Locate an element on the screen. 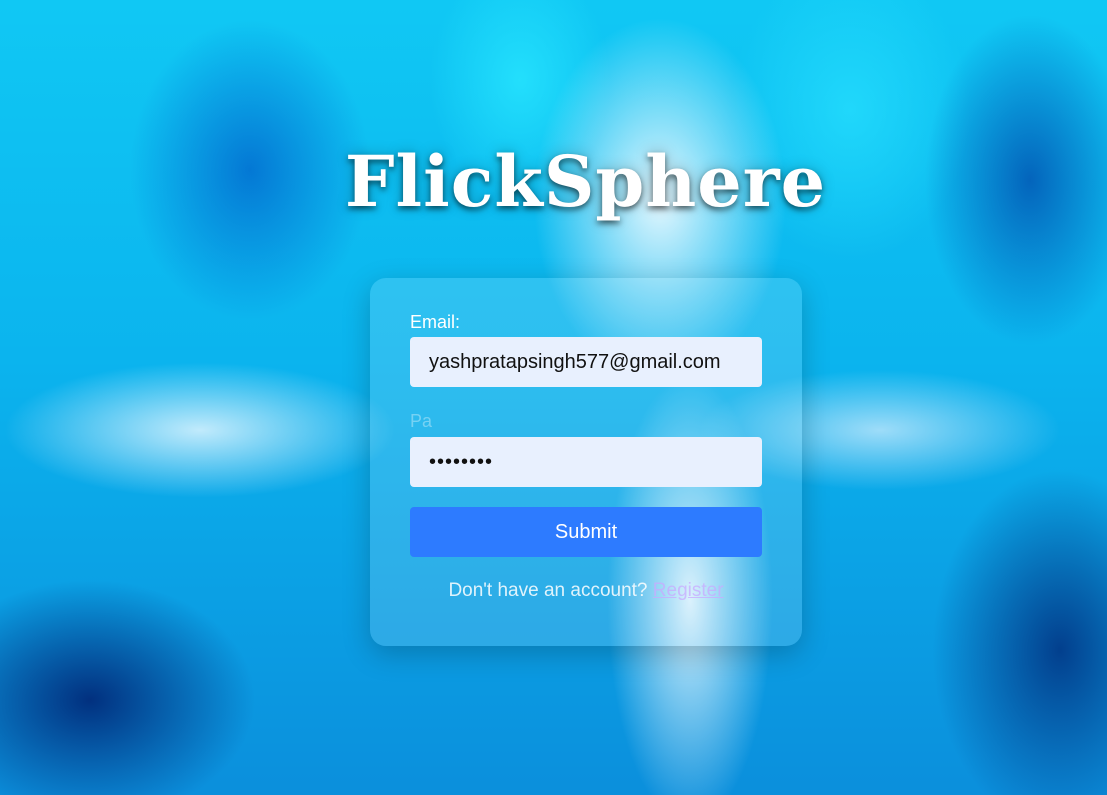 Image resolution: width=1107 pixels, height=795 pixels. password-field: •••••••• is located at coordinates (586, 462).